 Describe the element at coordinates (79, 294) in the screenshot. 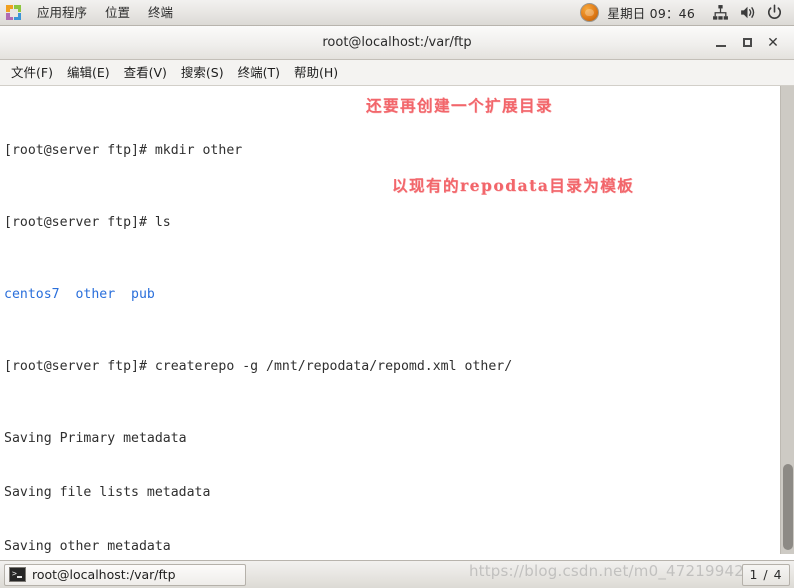

I see `terminal-ls-output: centos7 other pub` at that location.